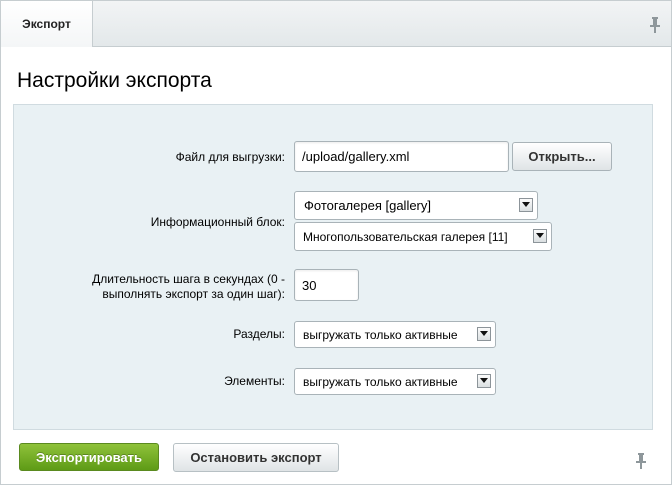 The width and height of the screenshot is (672, 485). I want to click on infoblock-value: Многопользовательская галерея [11], so click(405, 236).